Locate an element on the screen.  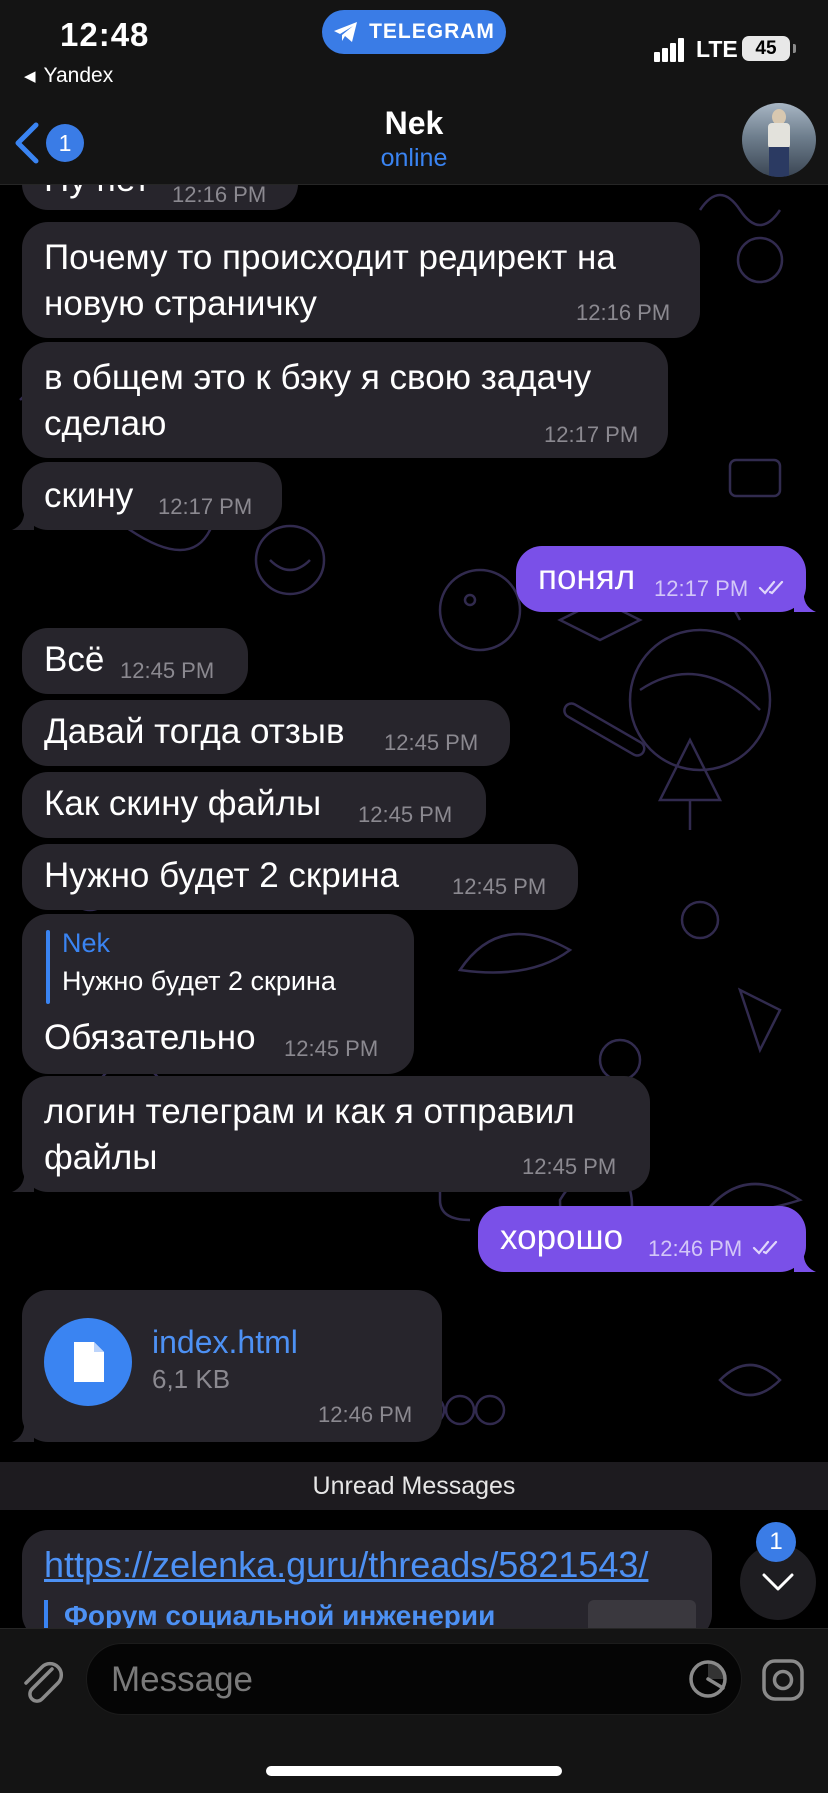
message-text: Всё is located at coordinates (74, 659).